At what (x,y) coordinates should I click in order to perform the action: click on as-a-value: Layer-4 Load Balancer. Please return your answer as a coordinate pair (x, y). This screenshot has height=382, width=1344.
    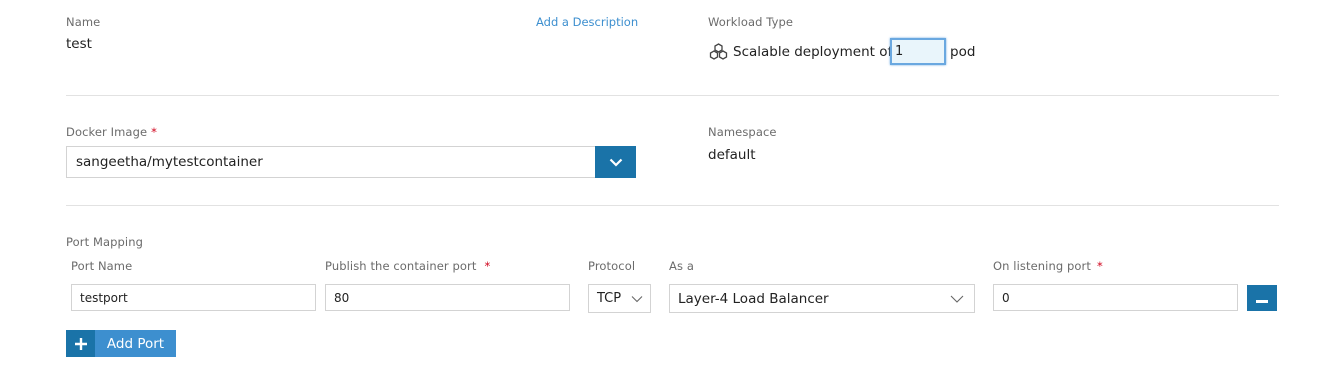
    Looking at the image, I should click on (753, 298).